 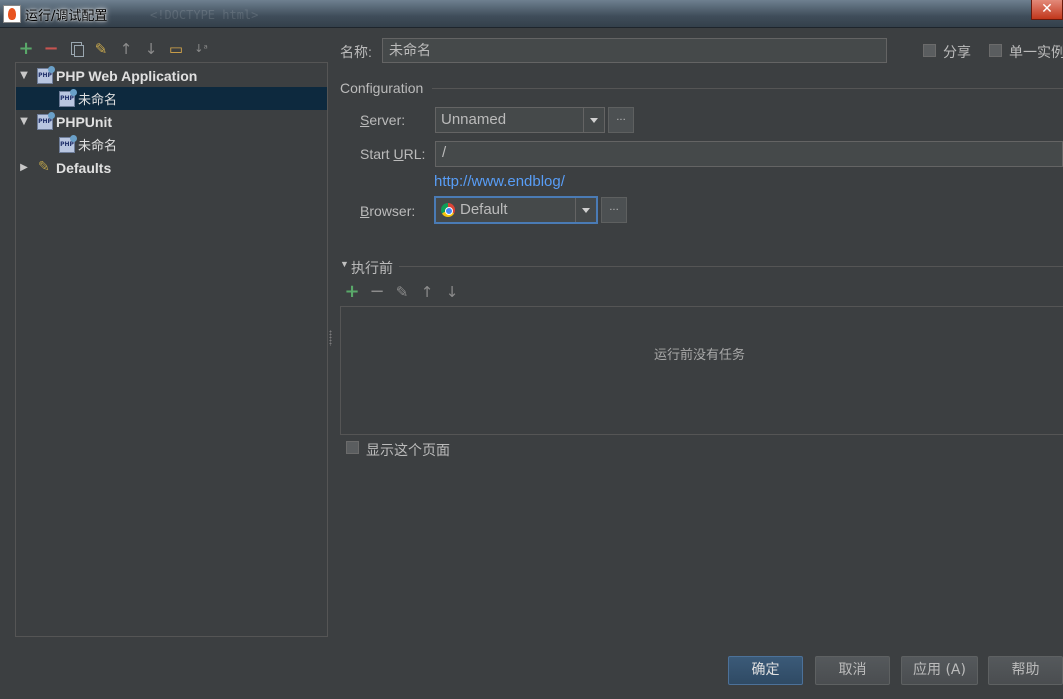 What do you see at coordinates (765, 670) in the screenshot?
I see `ok-button: 确定` at bounding box center [765, 670].